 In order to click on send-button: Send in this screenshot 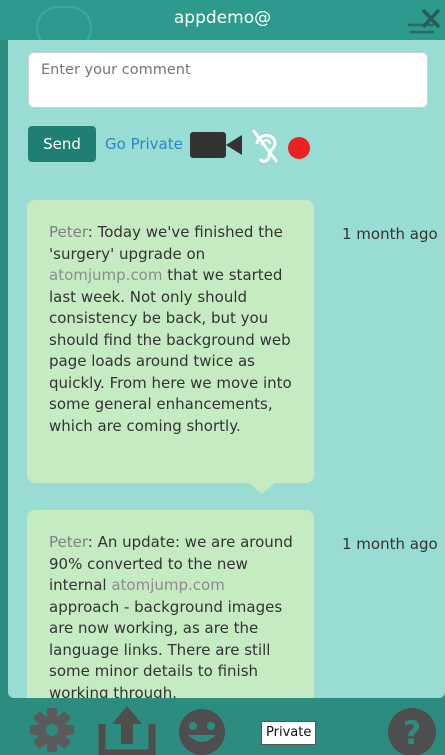, I will do `click(62, 144)`.